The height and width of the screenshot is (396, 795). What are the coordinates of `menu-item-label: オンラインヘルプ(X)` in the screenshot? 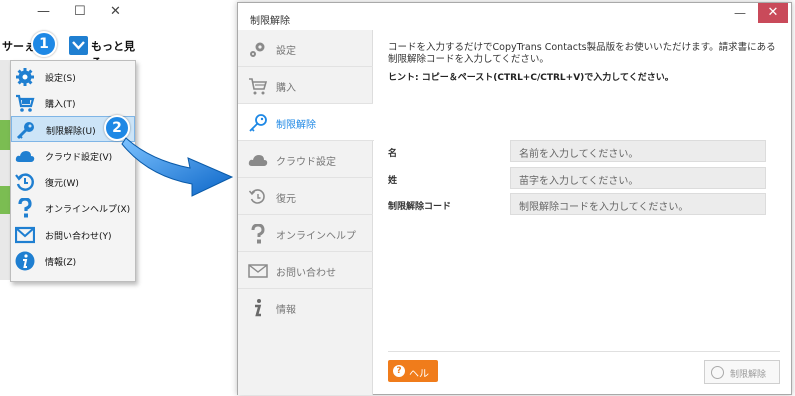 It's located at (88, 210).